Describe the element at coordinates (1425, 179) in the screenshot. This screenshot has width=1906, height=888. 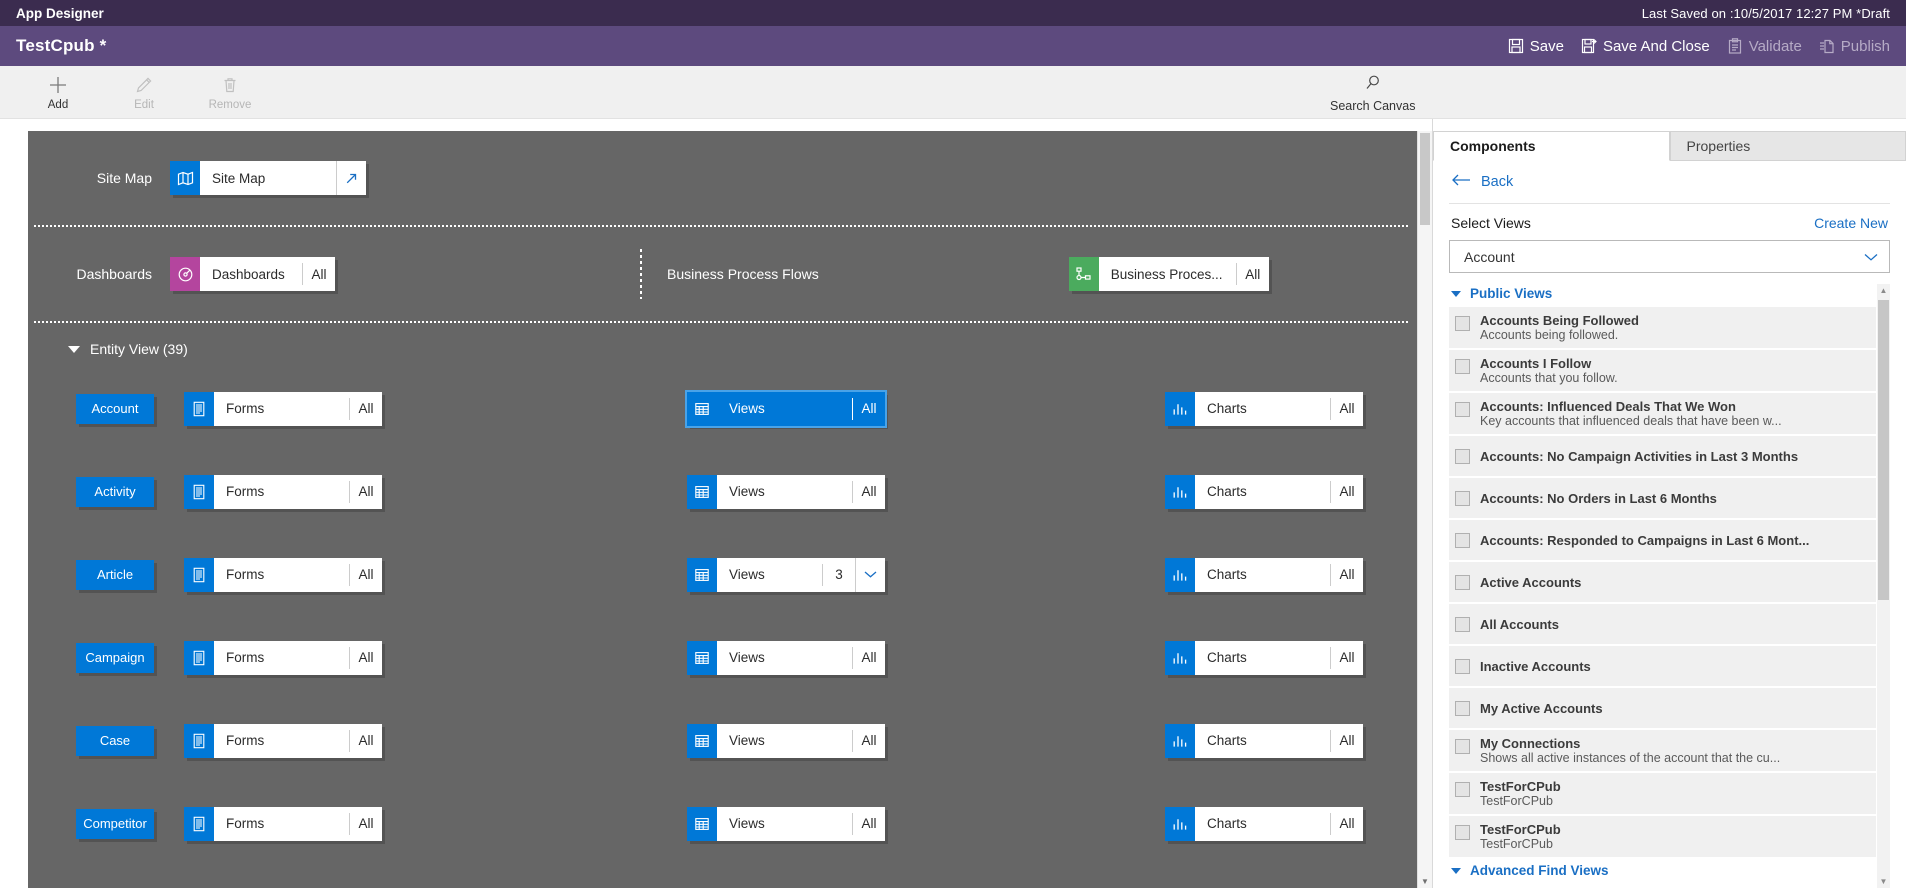
I see `canvas-scroll-thumb` at that location.